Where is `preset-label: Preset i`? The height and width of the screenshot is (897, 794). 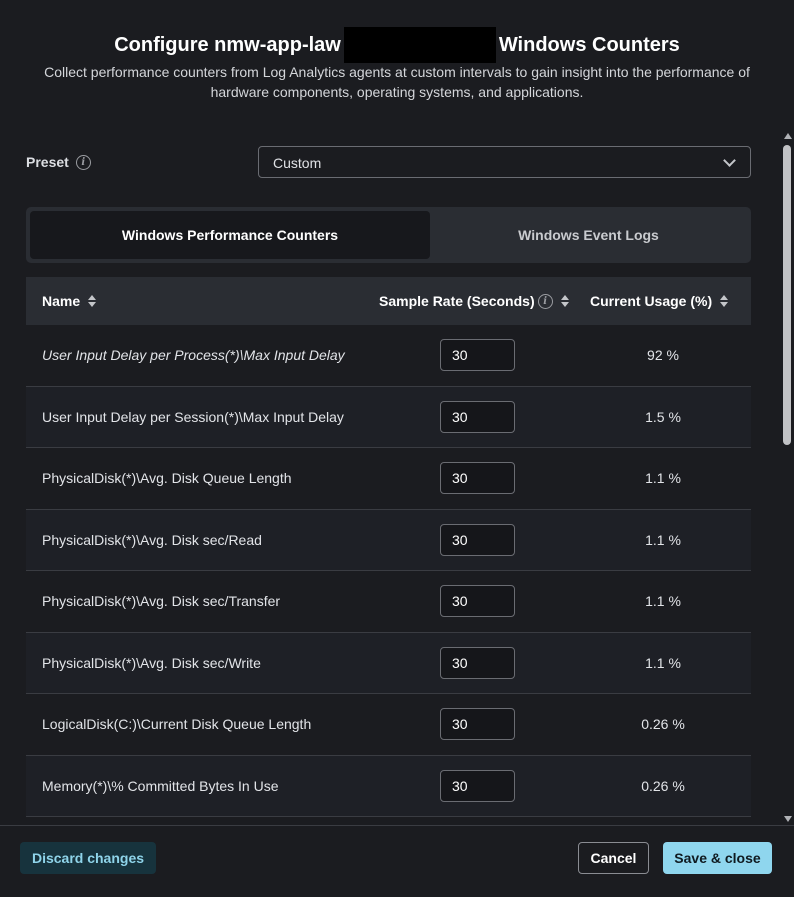
preset-label: Preset i is located at coordinates (58, 162).